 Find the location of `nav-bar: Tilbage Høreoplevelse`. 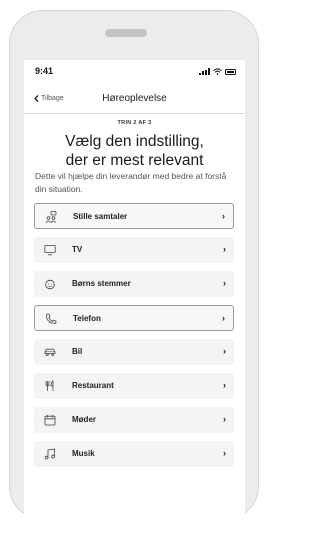

nav-bar: Tilbage Høreoplevelse is located at coordinates (134, 100).